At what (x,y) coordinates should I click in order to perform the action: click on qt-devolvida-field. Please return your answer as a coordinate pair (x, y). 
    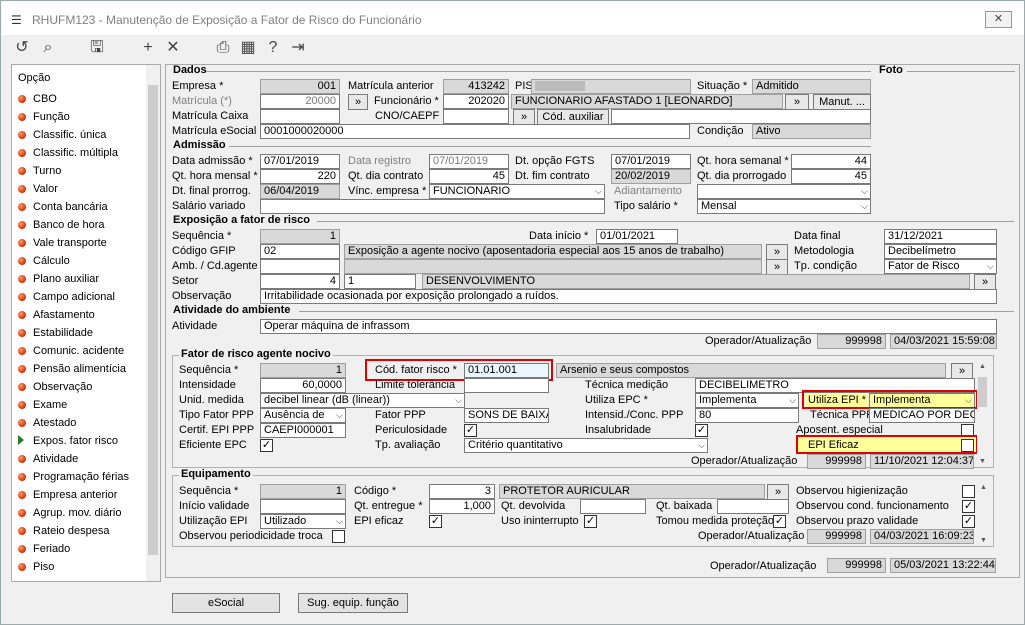
    Looking at the image, I should click on (613, 506).